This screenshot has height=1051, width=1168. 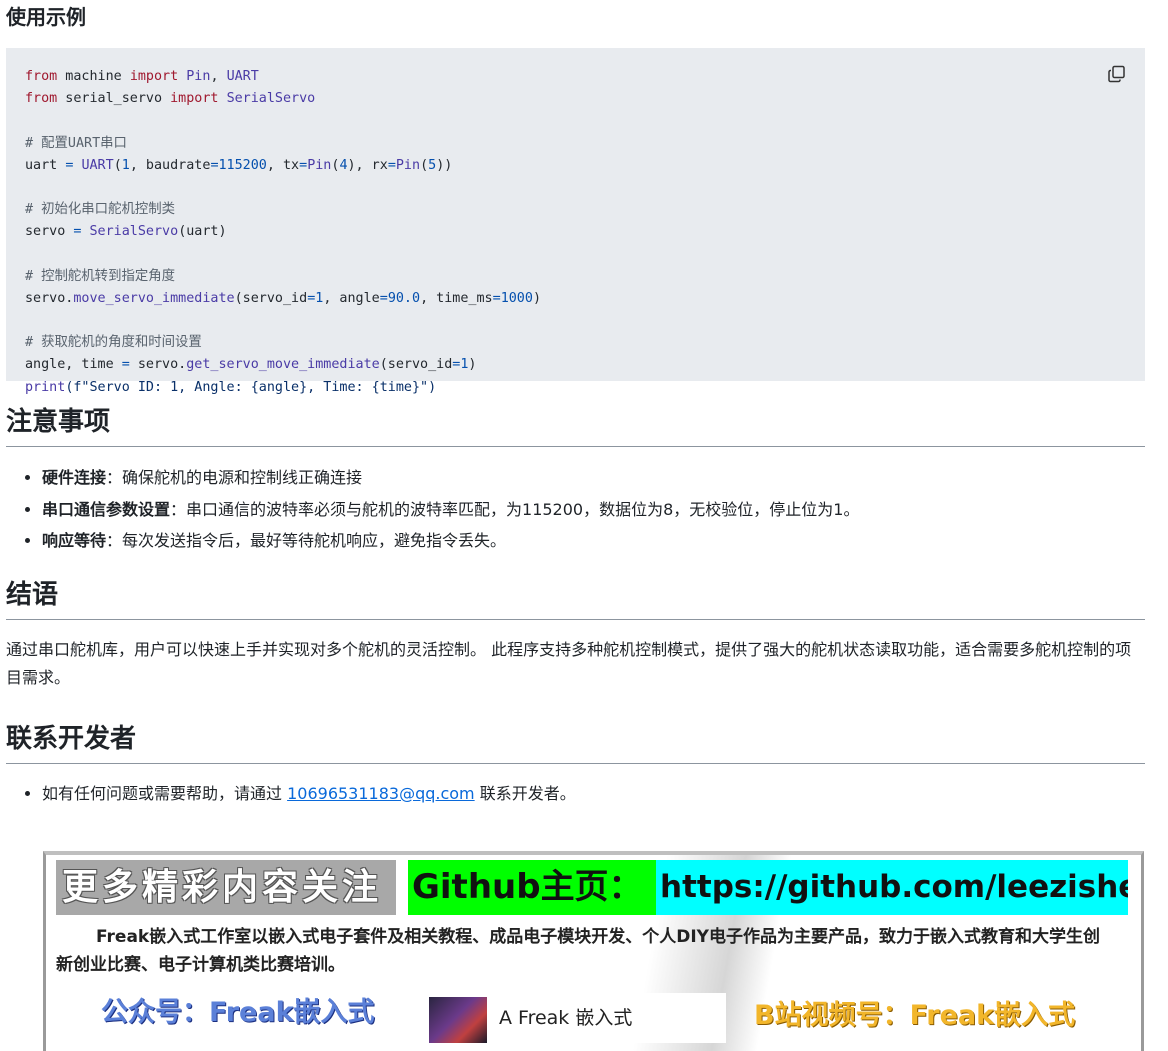 I want to click on section-heading-conclusion: 结语, so click(x=575, y=597).